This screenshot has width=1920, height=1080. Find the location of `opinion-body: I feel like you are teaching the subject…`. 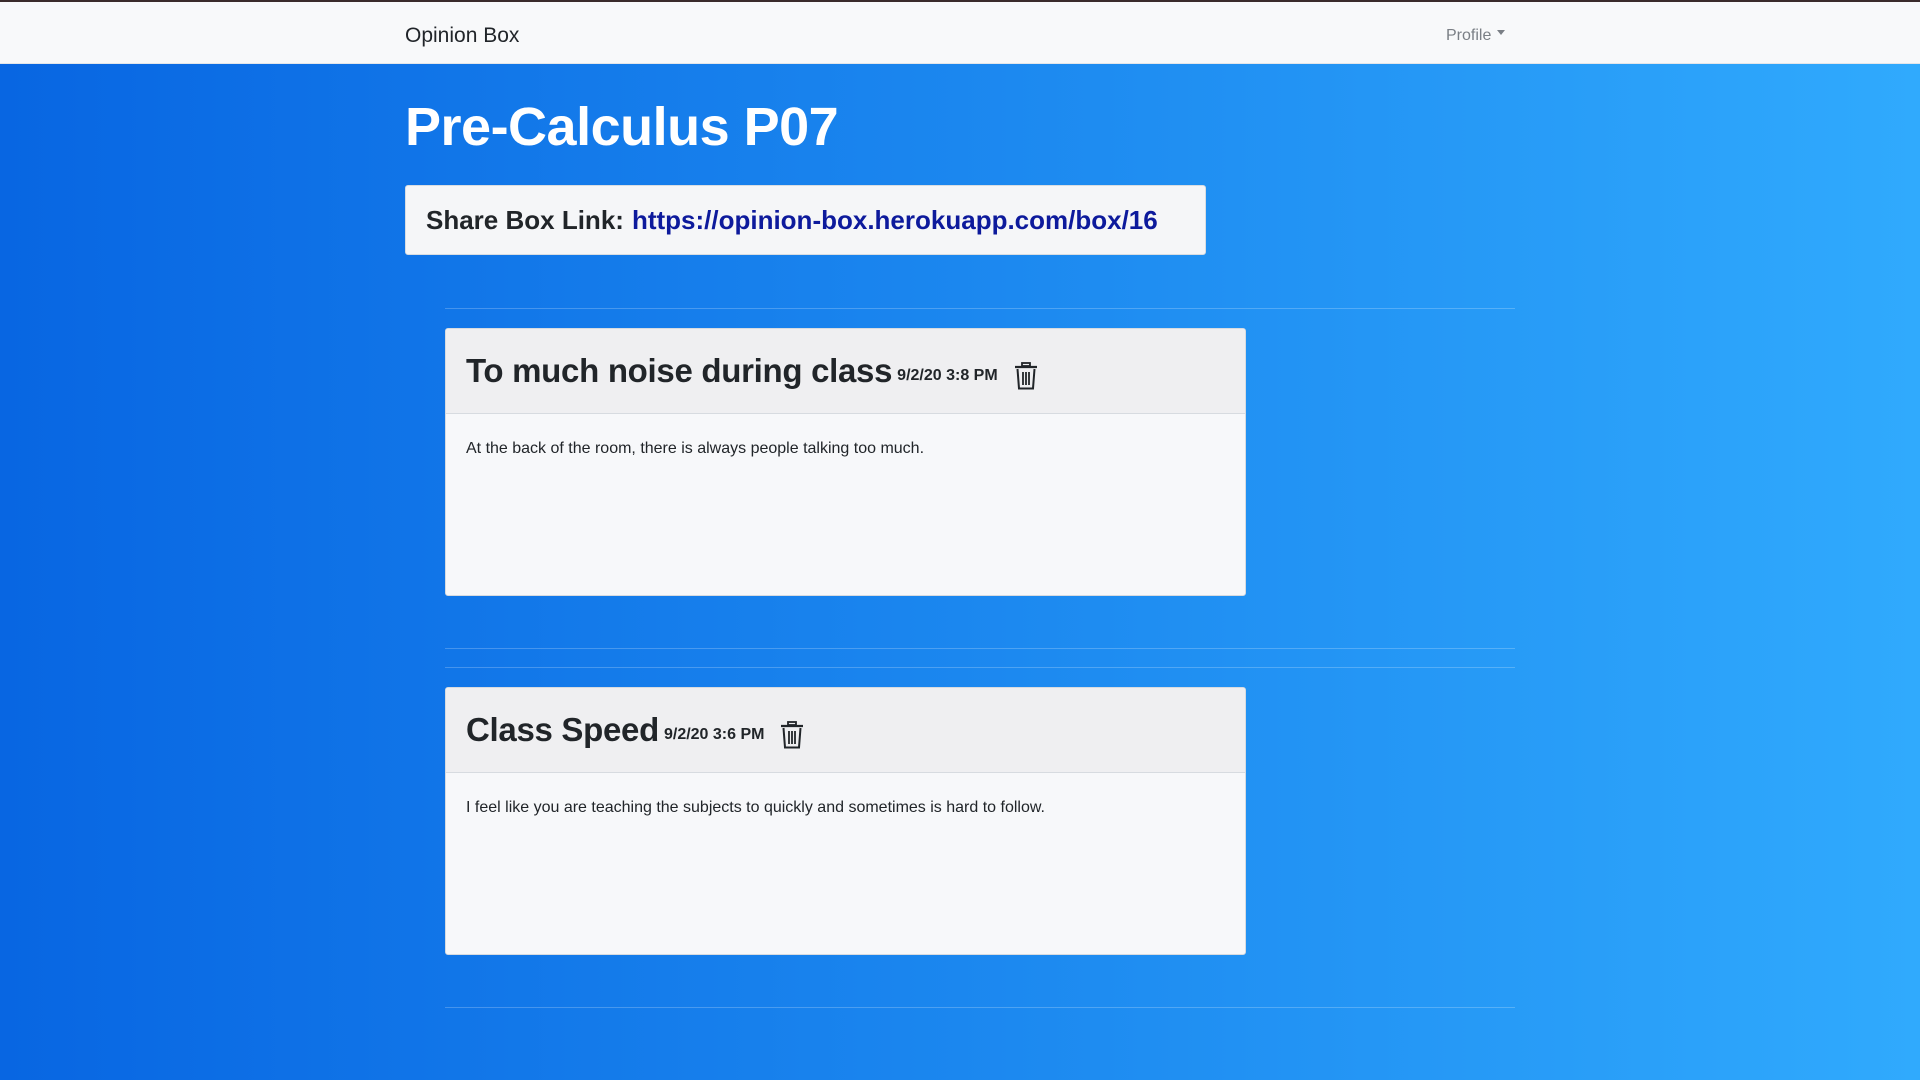

opinion-body: I feel like you are teaching the subject… is located at coordinates (755, 807).